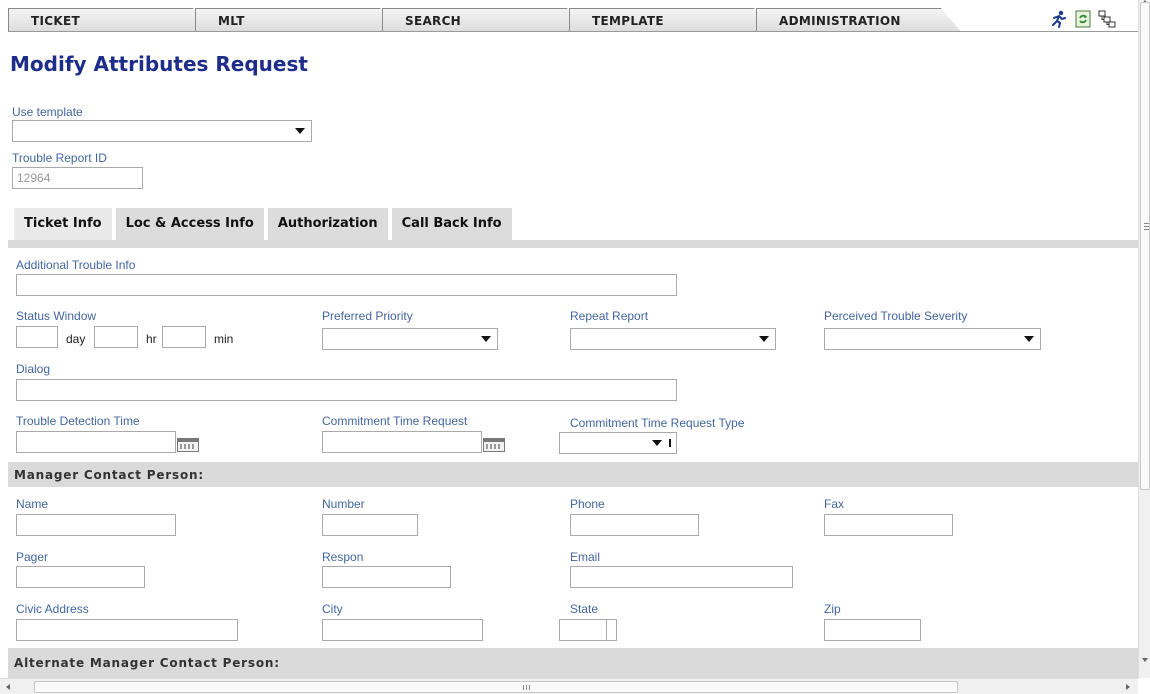 This screenshot has width=1150, height=694. I want to click on vertical-scrollbar, so click(1144, 339).